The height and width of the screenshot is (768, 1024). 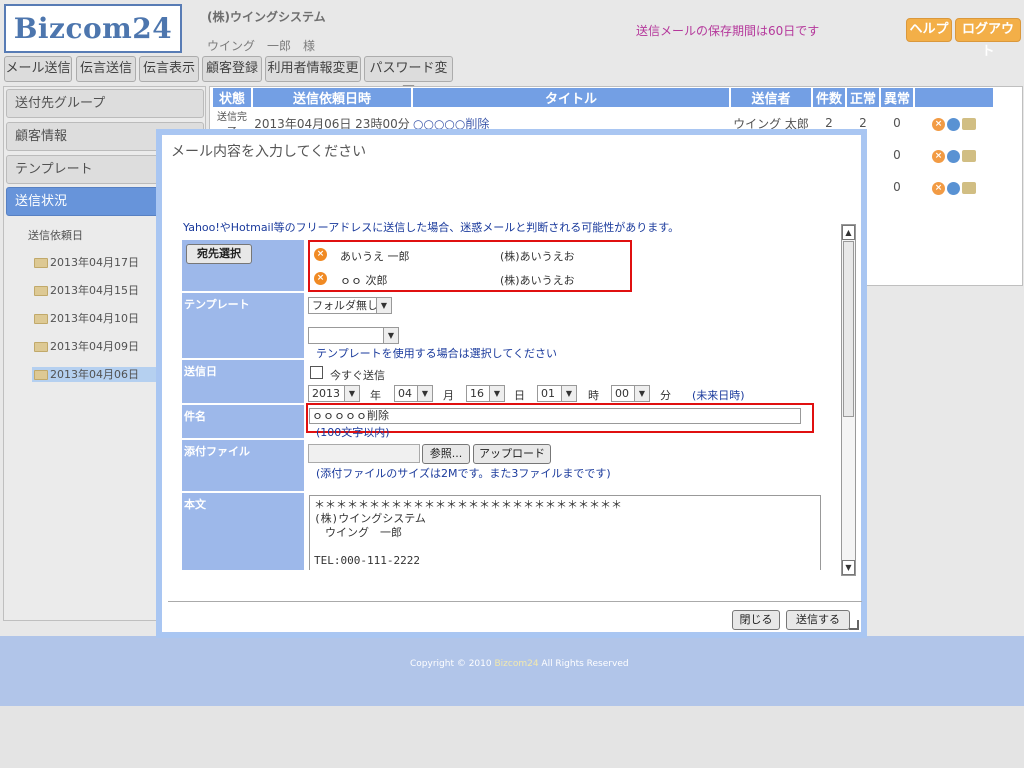 I want to click on subject-hint: (100文字以内), so click(x=353, y=432).